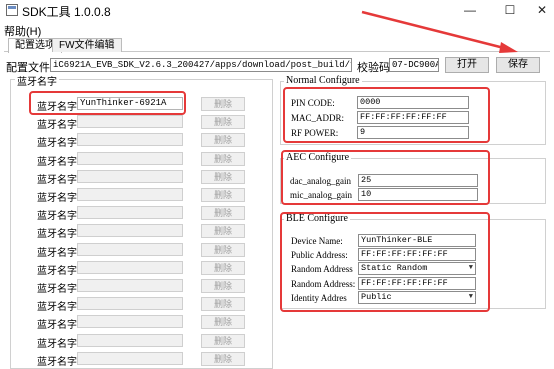 This screenshot has width=554, height=369. I want to click on arrow-line, so click(435, 30).